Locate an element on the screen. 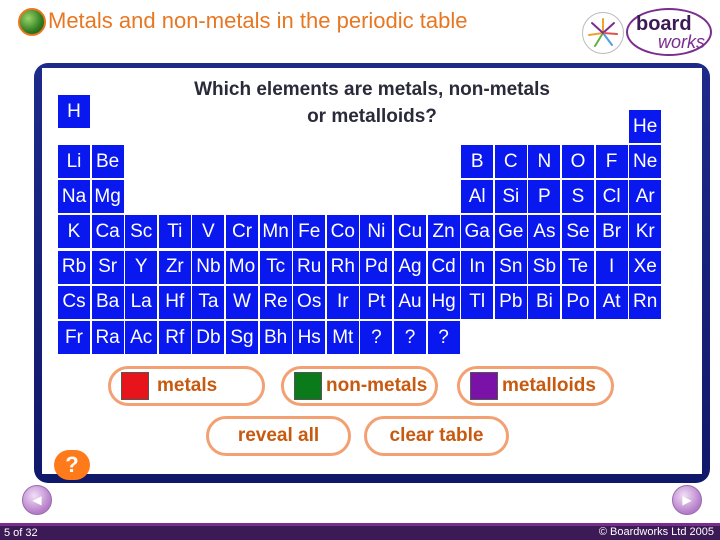  element-cell: Ne is located at coordinates (645, 161).